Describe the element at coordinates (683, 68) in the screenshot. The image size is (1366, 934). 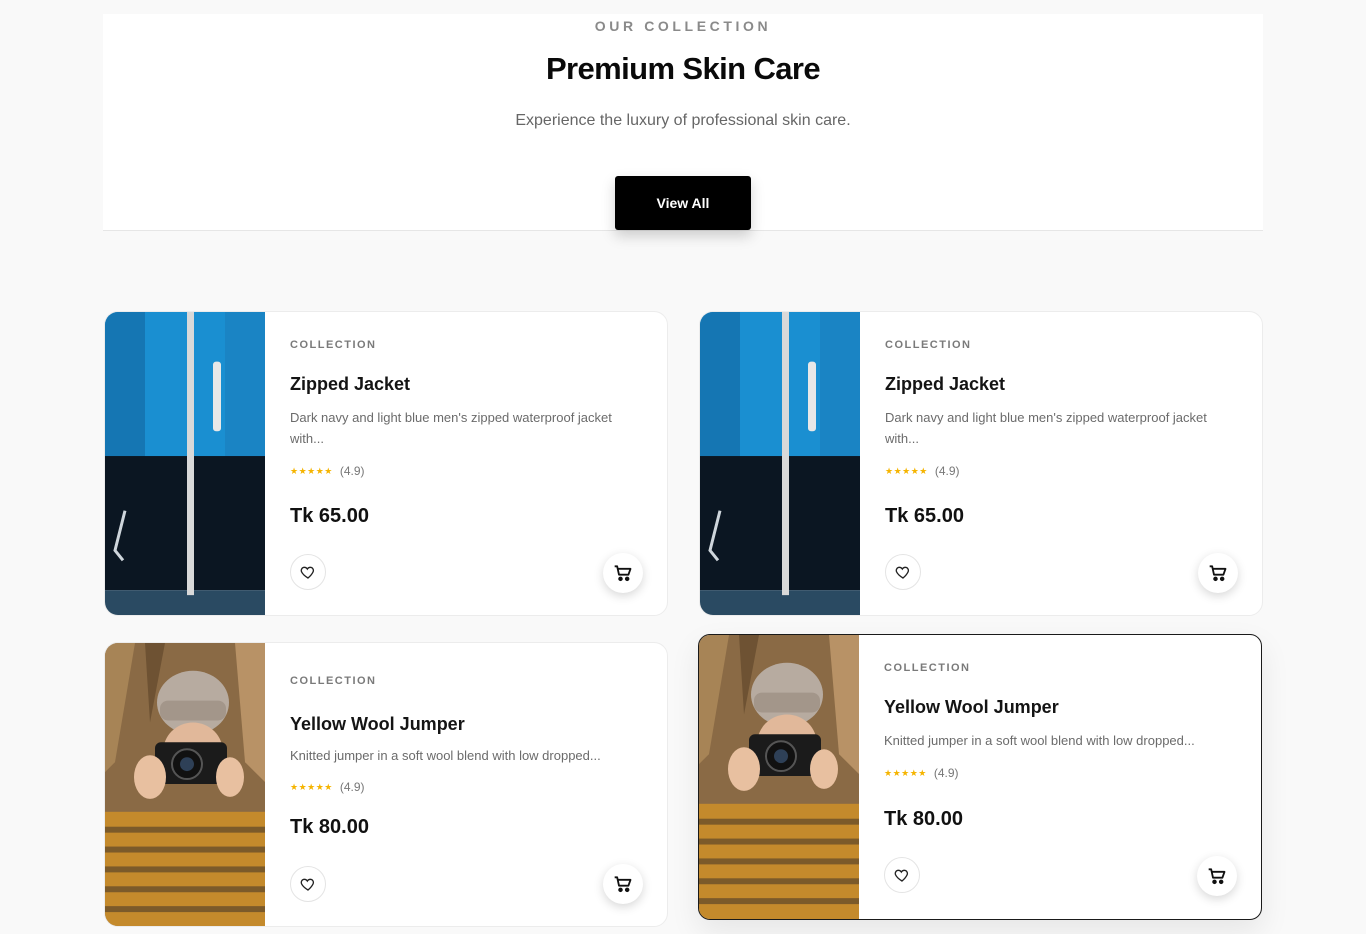
I see `section-title: Premium Skin Care` at that location.